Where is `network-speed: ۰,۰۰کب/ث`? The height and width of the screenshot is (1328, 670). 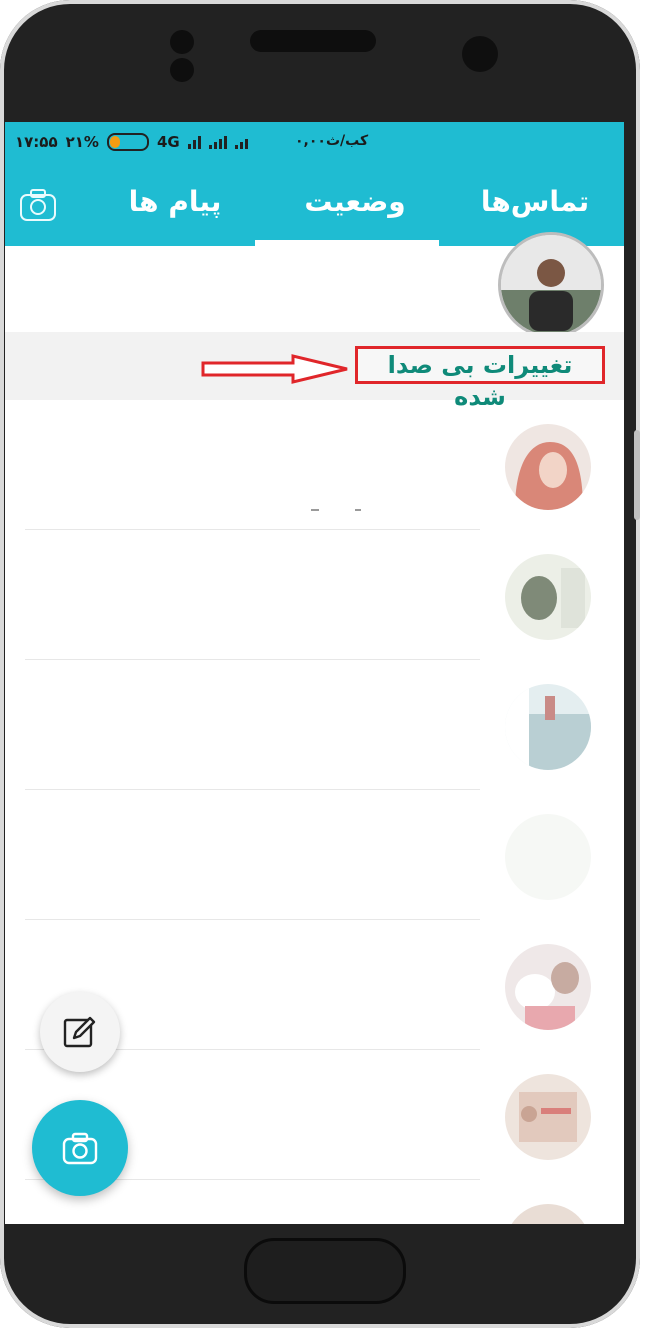
network-speed: ۰,۰۰کب/ث is located at coordinates (332, 141).